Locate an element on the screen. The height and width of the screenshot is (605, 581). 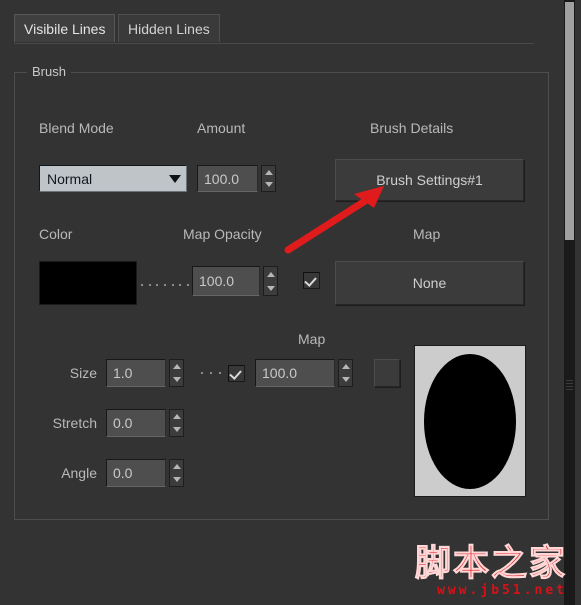
size-map-amount-input: 100.0 is located at coordinates (295, 373).